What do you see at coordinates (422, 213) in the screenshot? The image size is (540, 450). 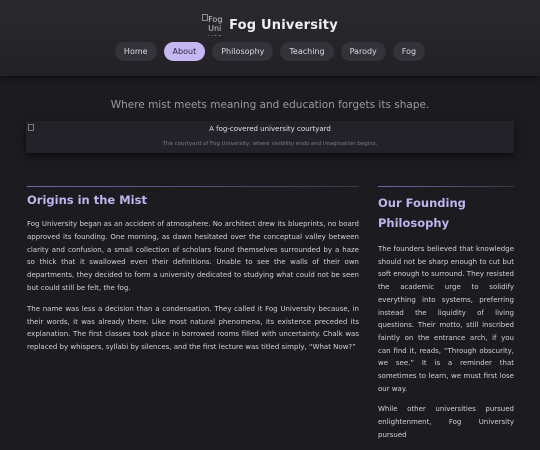 I see `philosophy-heading: Our Founding Philosophy` at bounding box center [422, 213].